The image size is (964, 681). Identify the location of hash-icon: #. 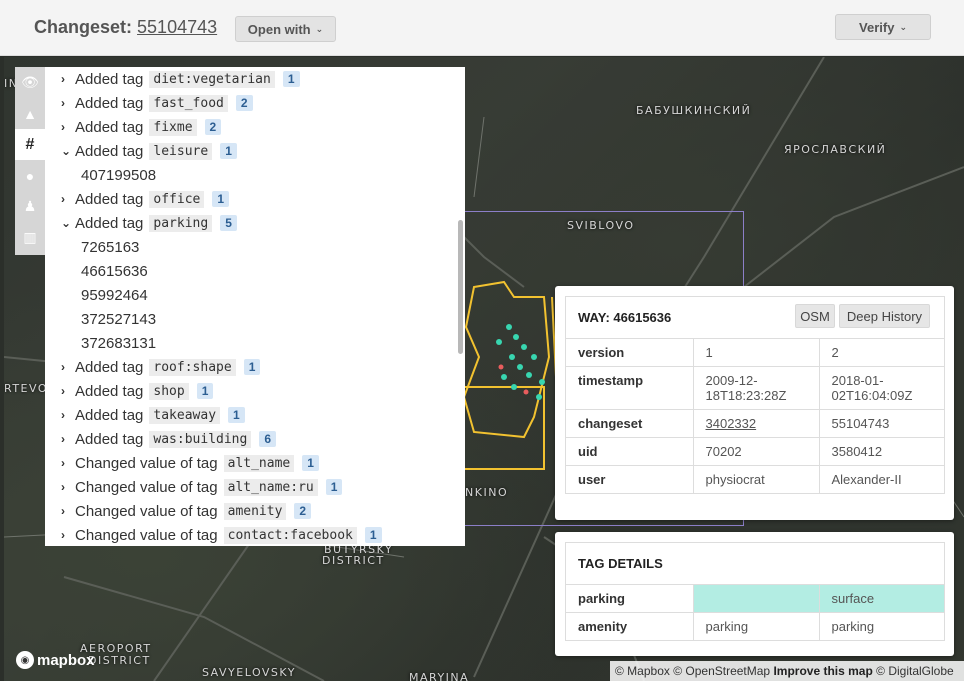
(30, 144).